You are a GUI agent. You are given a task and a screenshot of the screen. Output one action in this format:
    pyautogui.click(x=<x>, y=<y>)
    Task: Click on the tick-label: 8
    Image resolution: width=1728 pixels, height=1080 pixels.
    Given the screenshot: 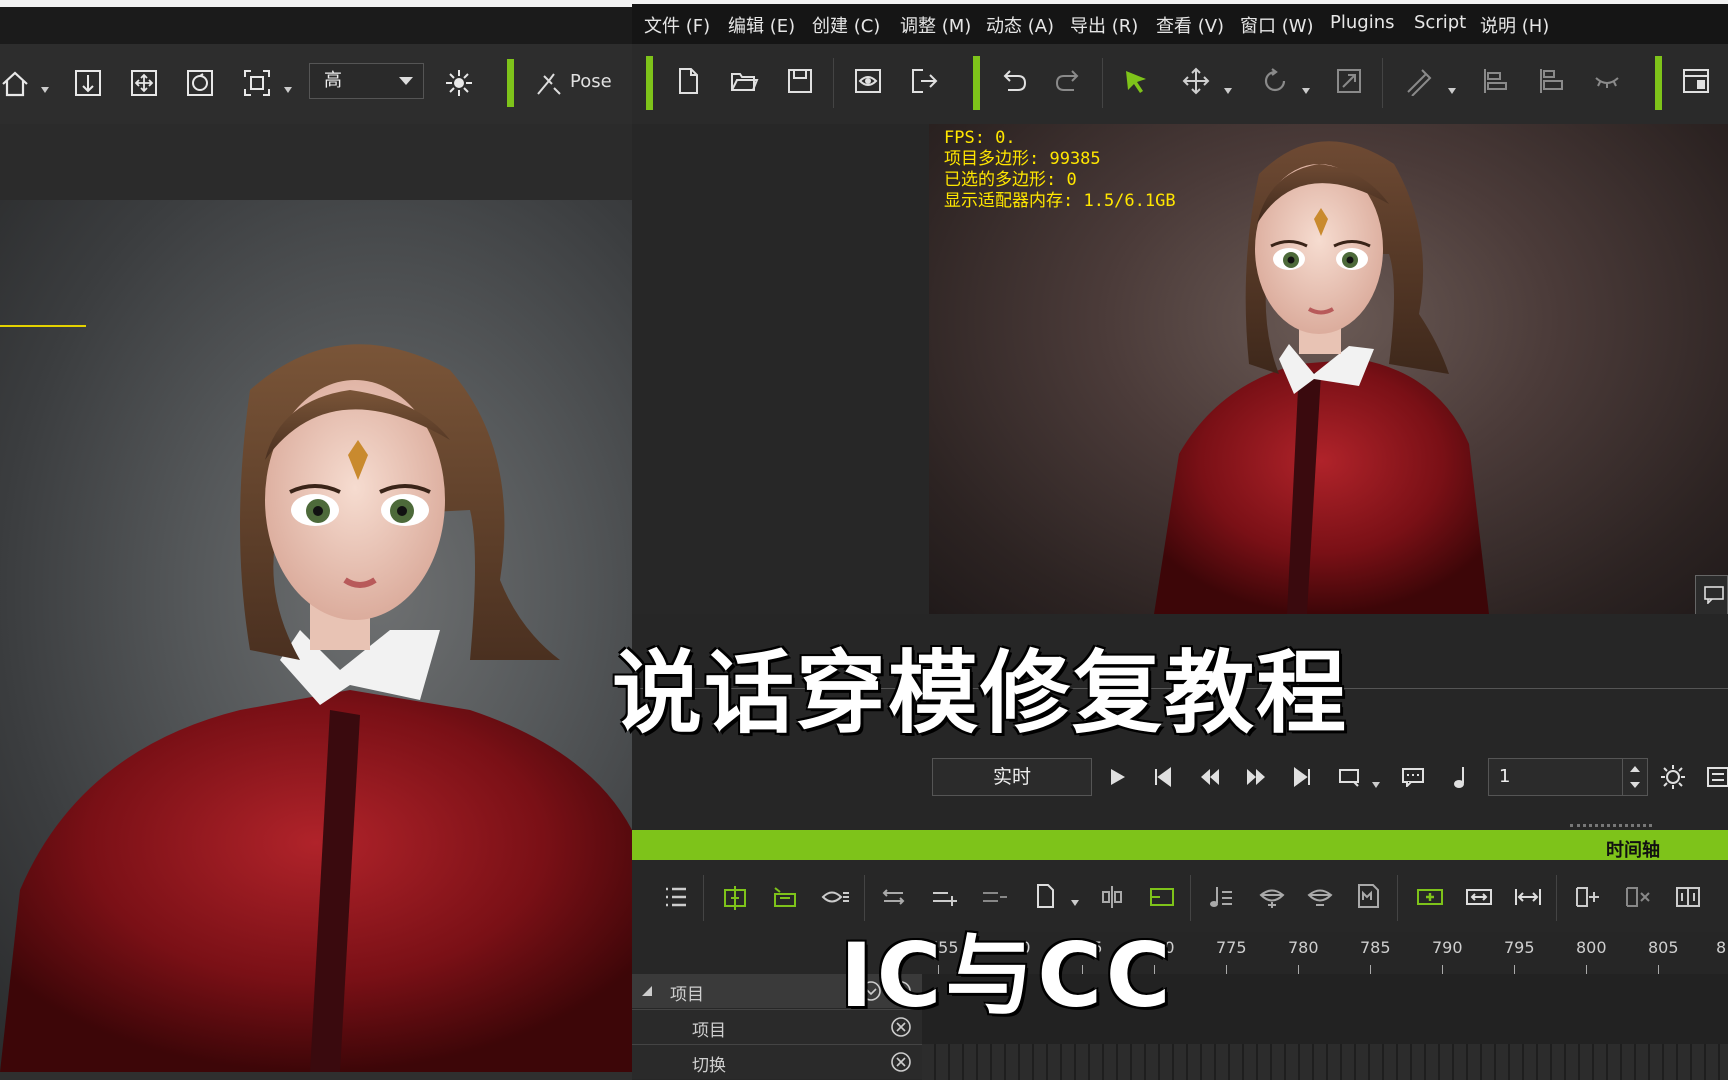 What is the action you would take?
    pyautogui.click(x=1721, y=947)
    